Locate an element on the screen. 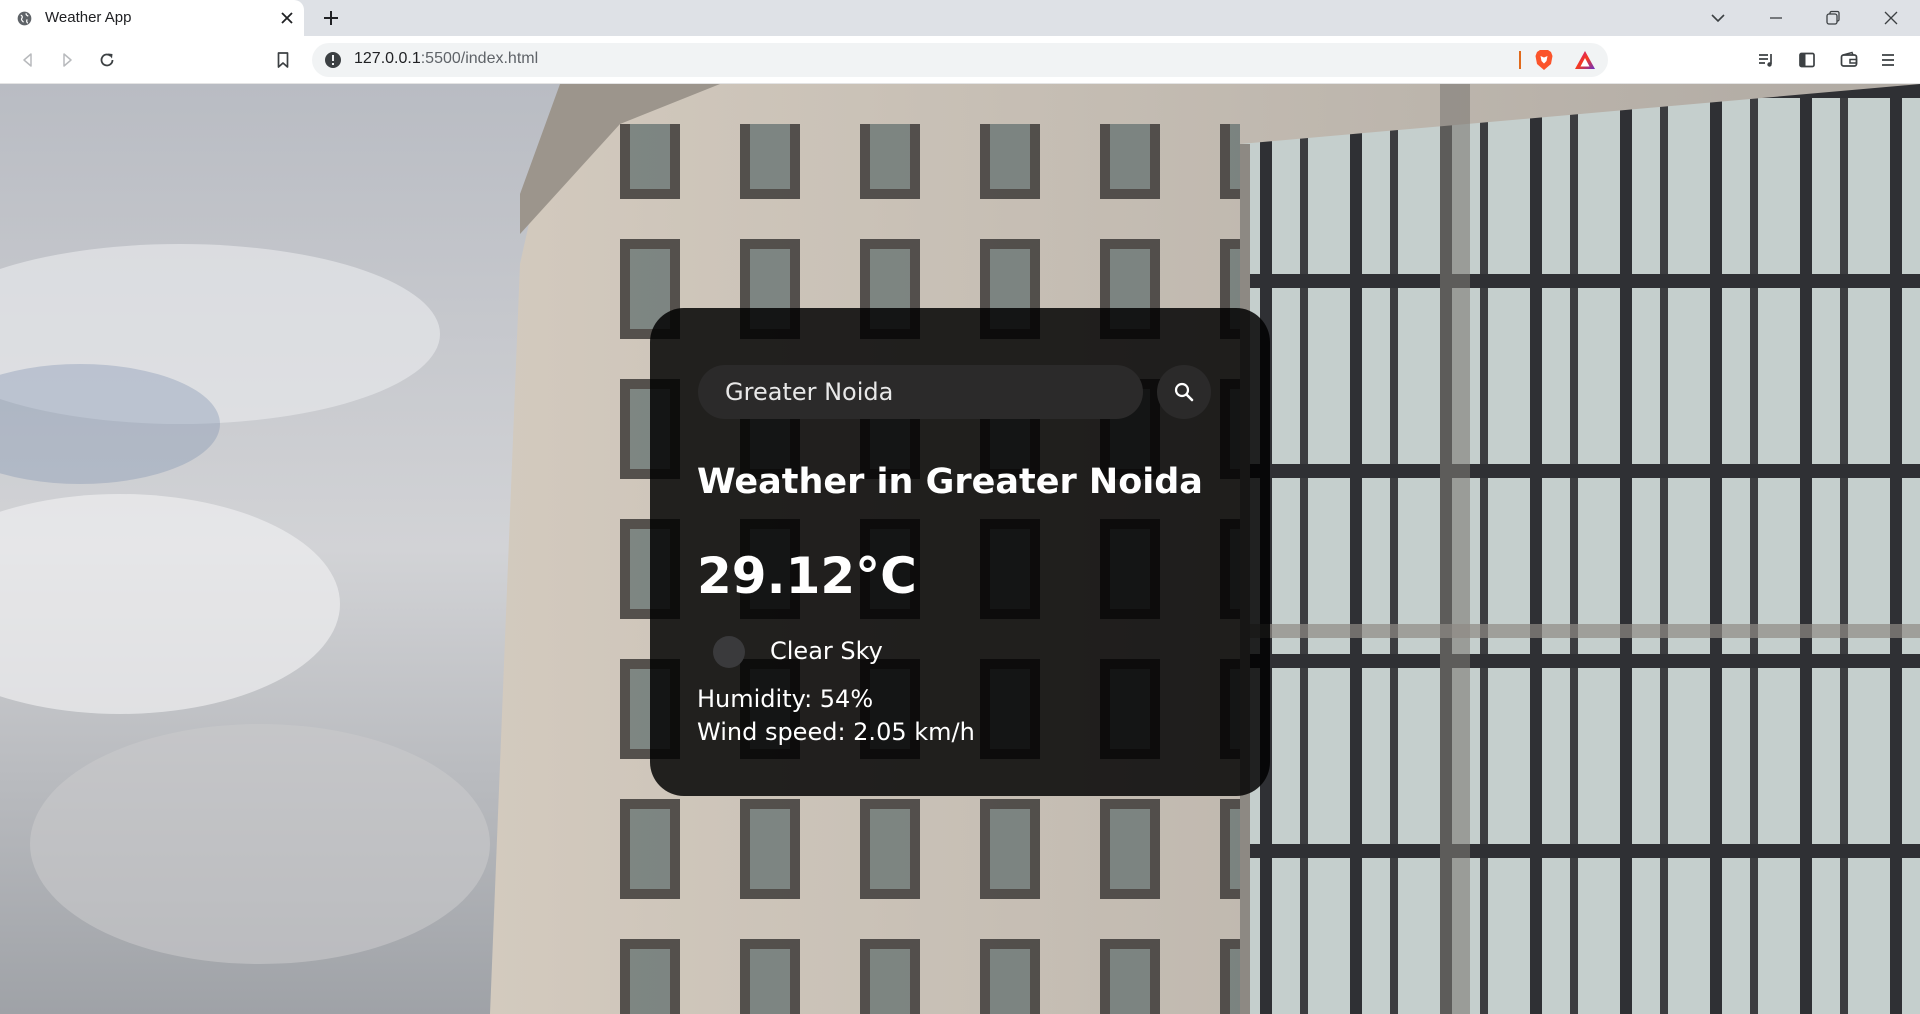 The image size is (1920, 1014). reload-icon is located at coordinates (107, 60).